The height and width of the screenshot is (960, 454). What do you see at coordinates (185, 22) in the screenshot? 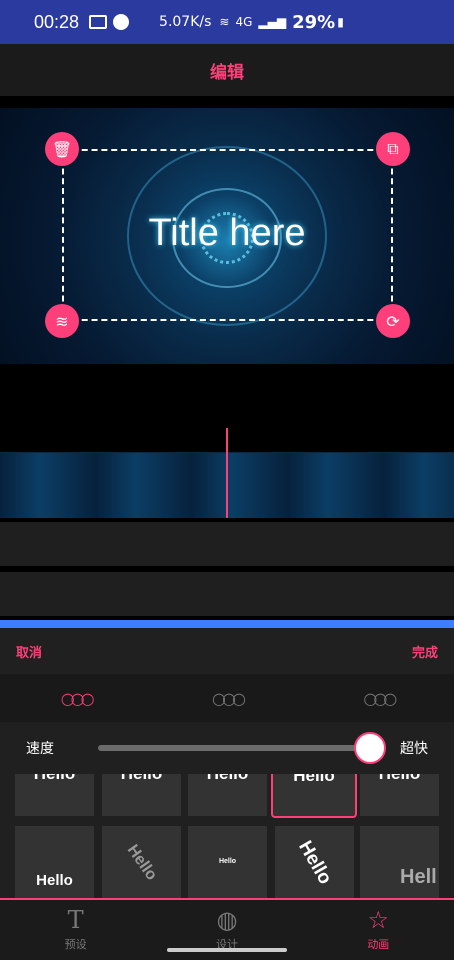
I see `network-speed: 5.07K/s` at bounding box center [185, 22].